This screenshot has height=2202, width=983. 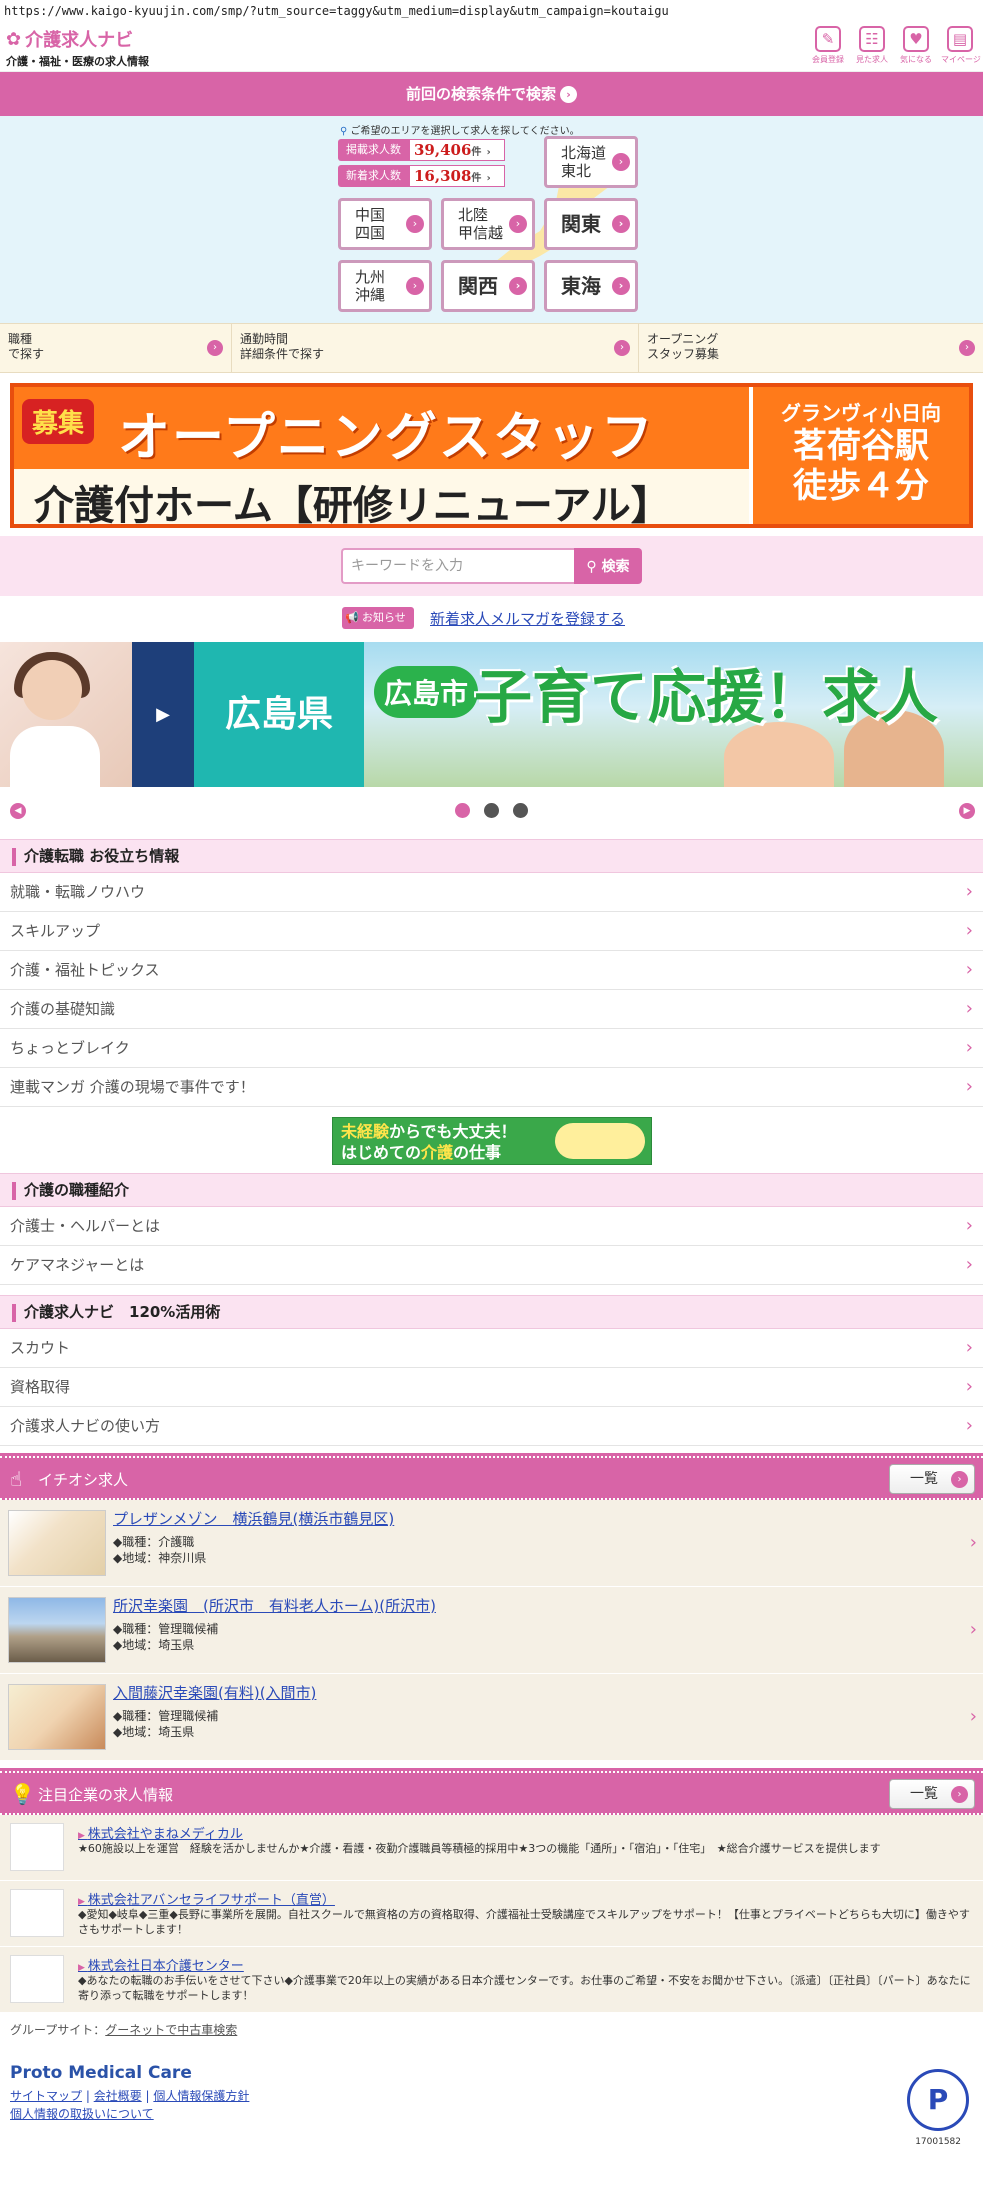 I want to click on pickup-jobs-header: ☝ イチオシ求人 一覧 ›, so click(x=491, y=1478).